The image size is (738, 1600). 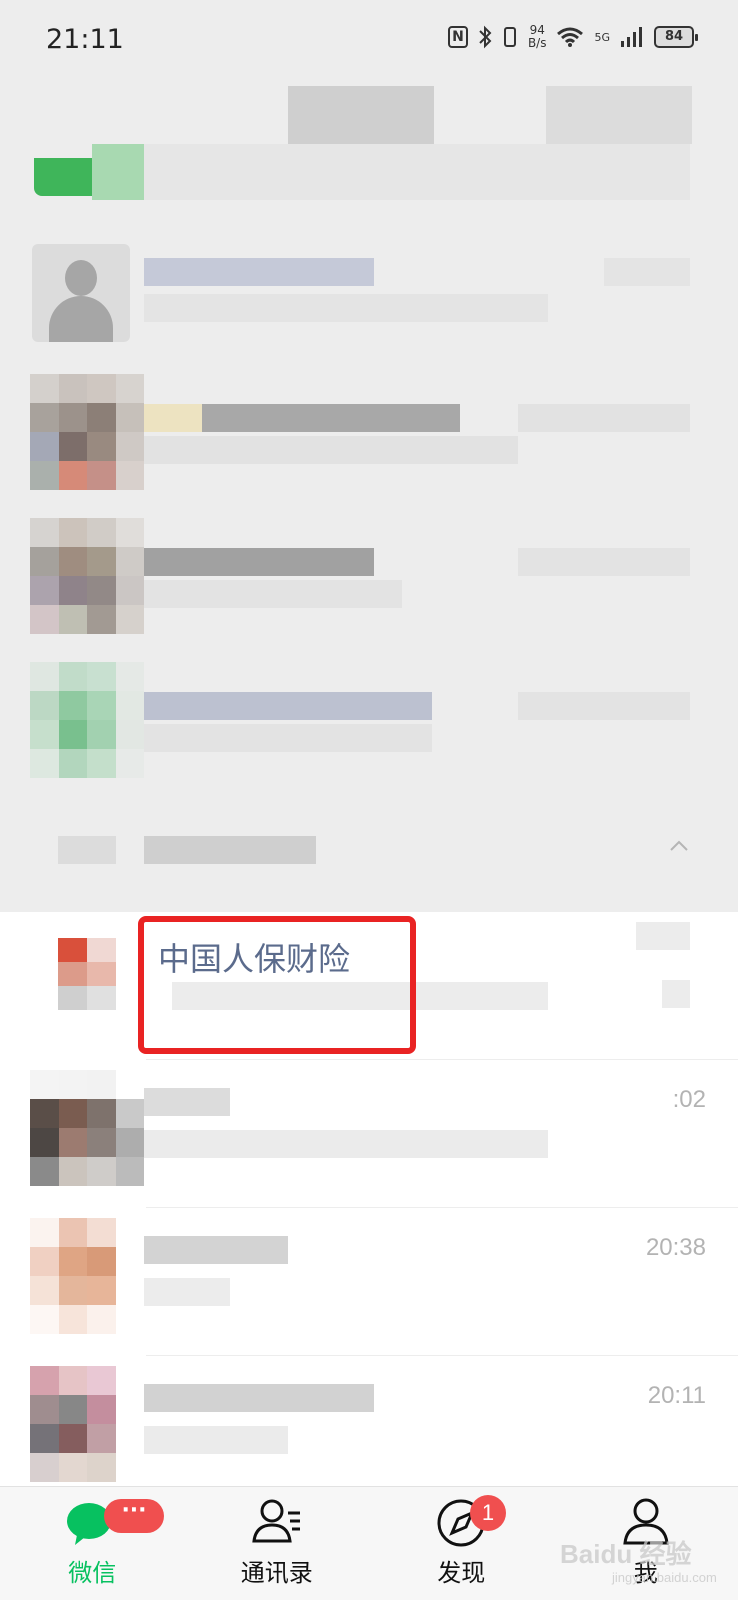 I want to click on net-speed: 94 B/s, so click(x=537, y=37).